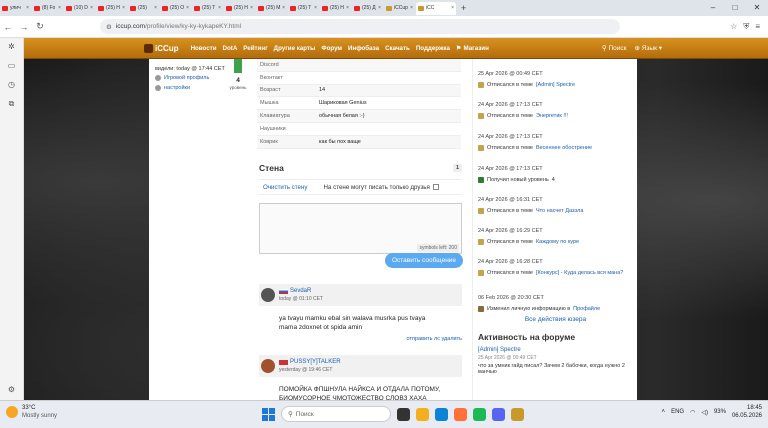 This screenshot has height=428, width=768. What do you see at coordinates (12, 104) in the screenshot?
I see `extensions-icon: ⧉` at bounding box center [12, 104].